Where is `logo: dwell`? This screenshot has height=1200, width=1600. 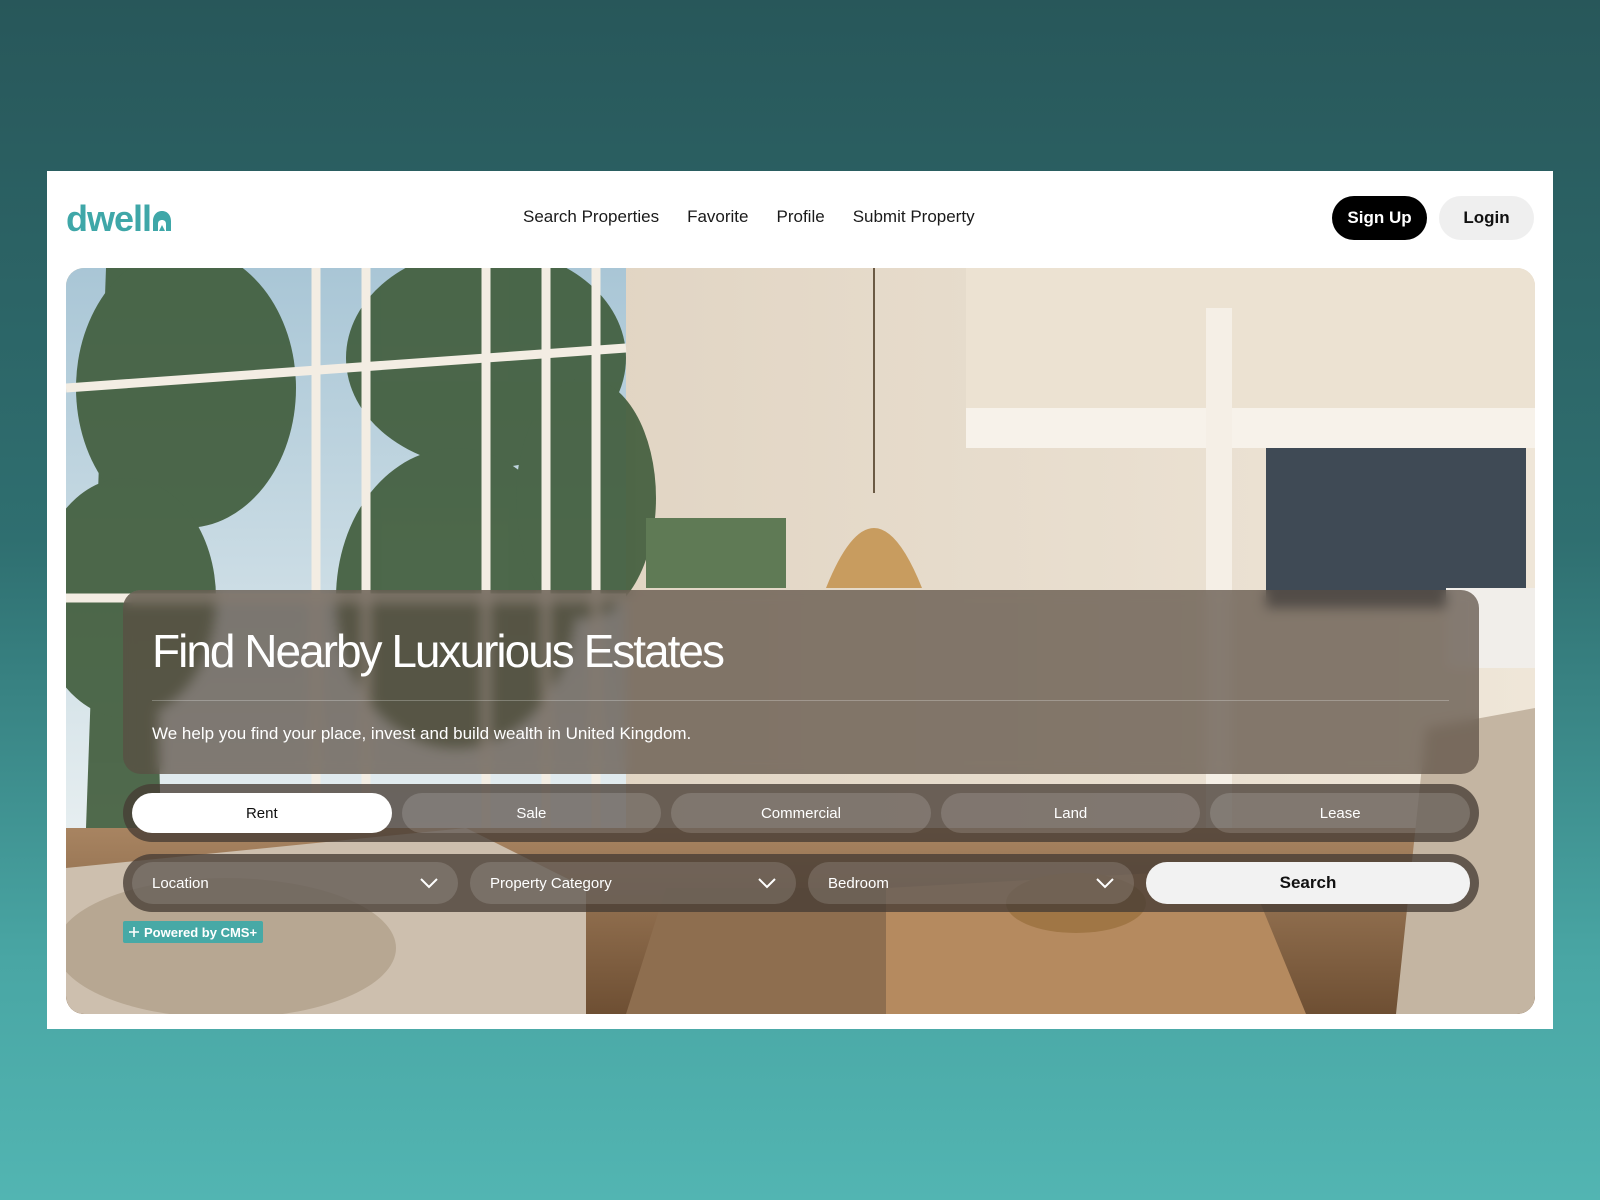 logo: dwell is located at coordinates (119, 218).